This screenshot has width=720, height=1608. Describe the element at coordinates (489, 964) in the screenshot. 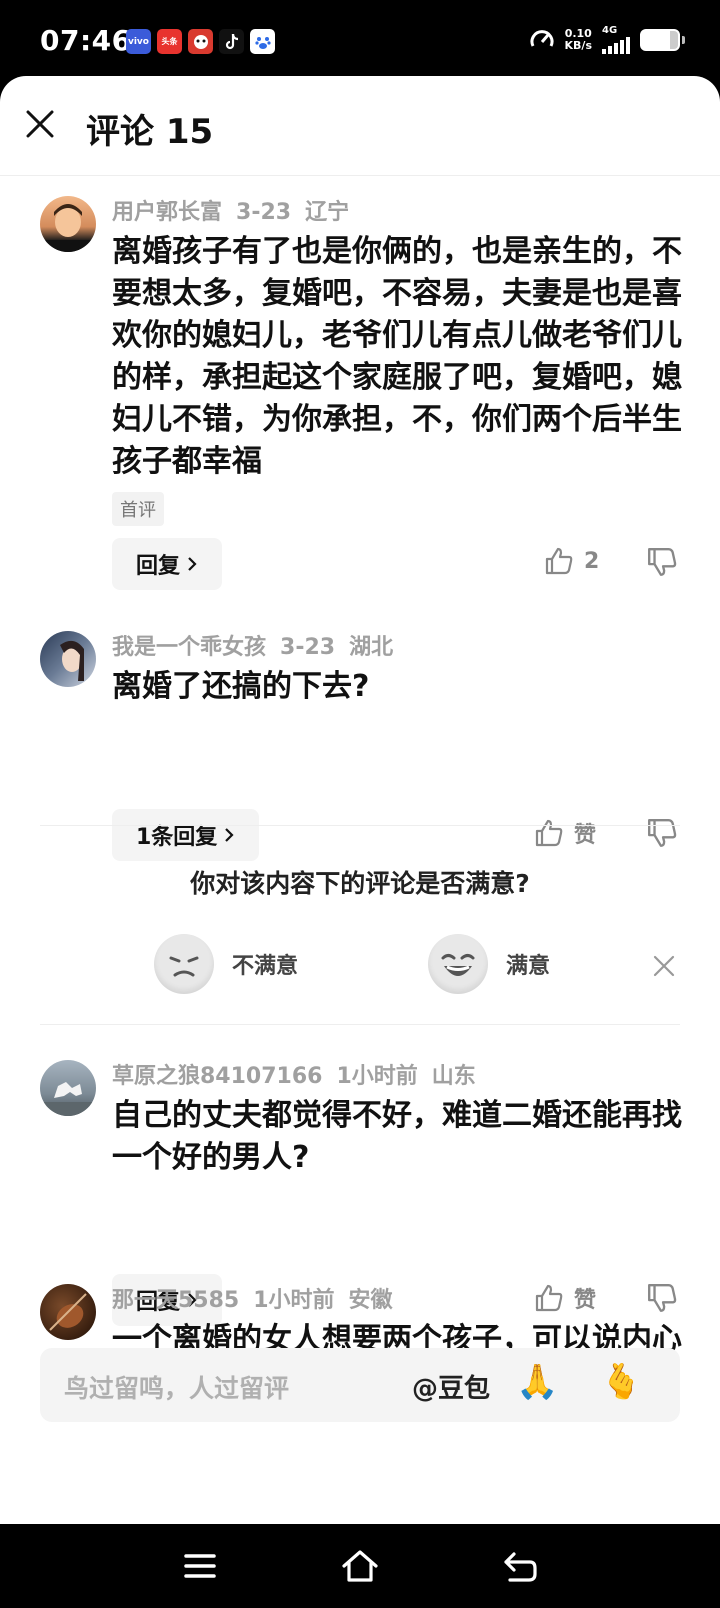

I see `survey-positive-option: 满意` at that location.